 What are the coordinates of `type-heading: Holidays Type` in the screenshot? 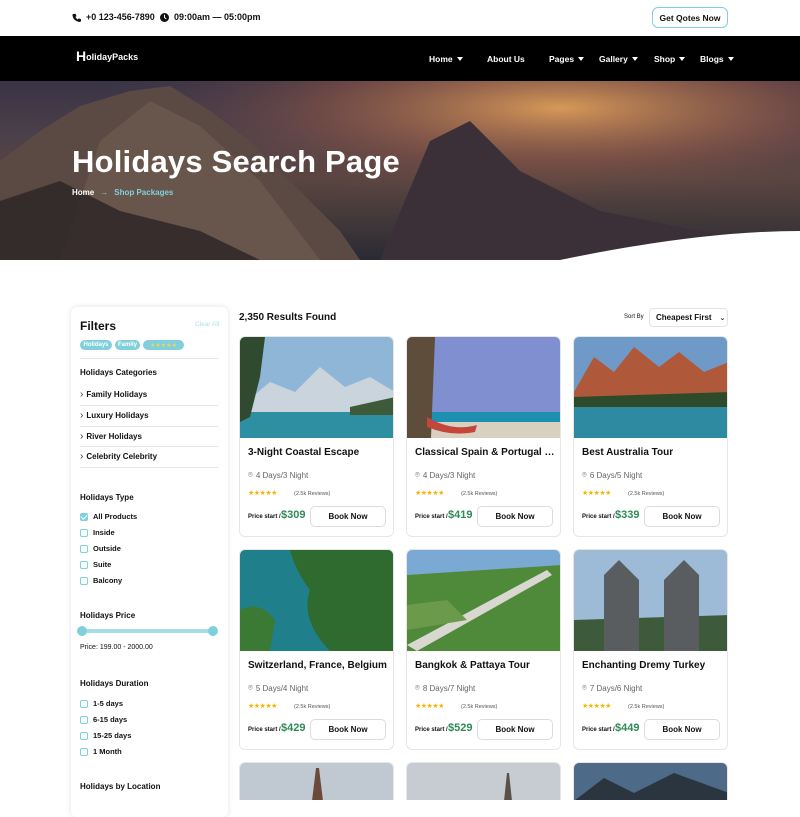 It's located at (107, 497).